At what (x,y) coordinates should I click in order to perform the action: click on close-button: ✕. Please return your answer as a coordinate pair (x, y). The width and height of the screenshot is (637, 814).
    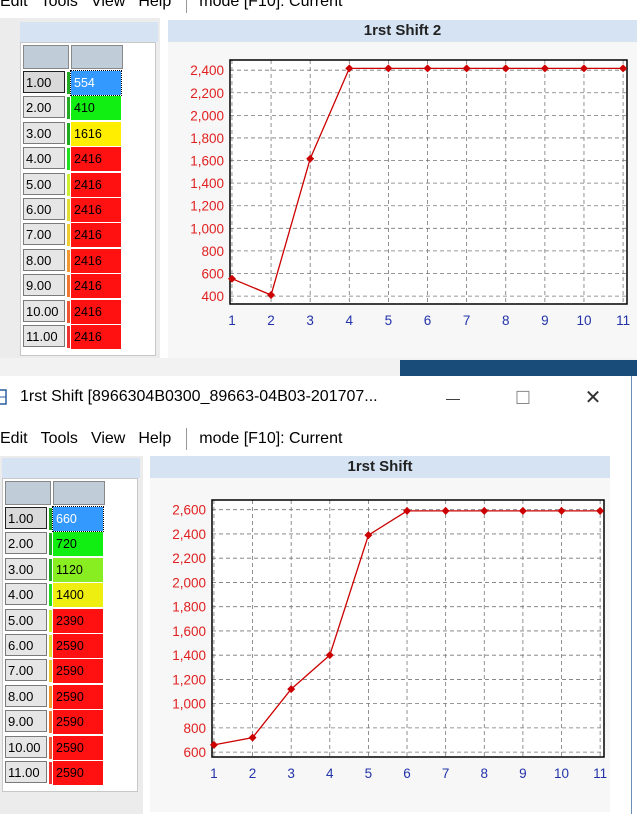
    Looking at the image, I should click on (593, 398).